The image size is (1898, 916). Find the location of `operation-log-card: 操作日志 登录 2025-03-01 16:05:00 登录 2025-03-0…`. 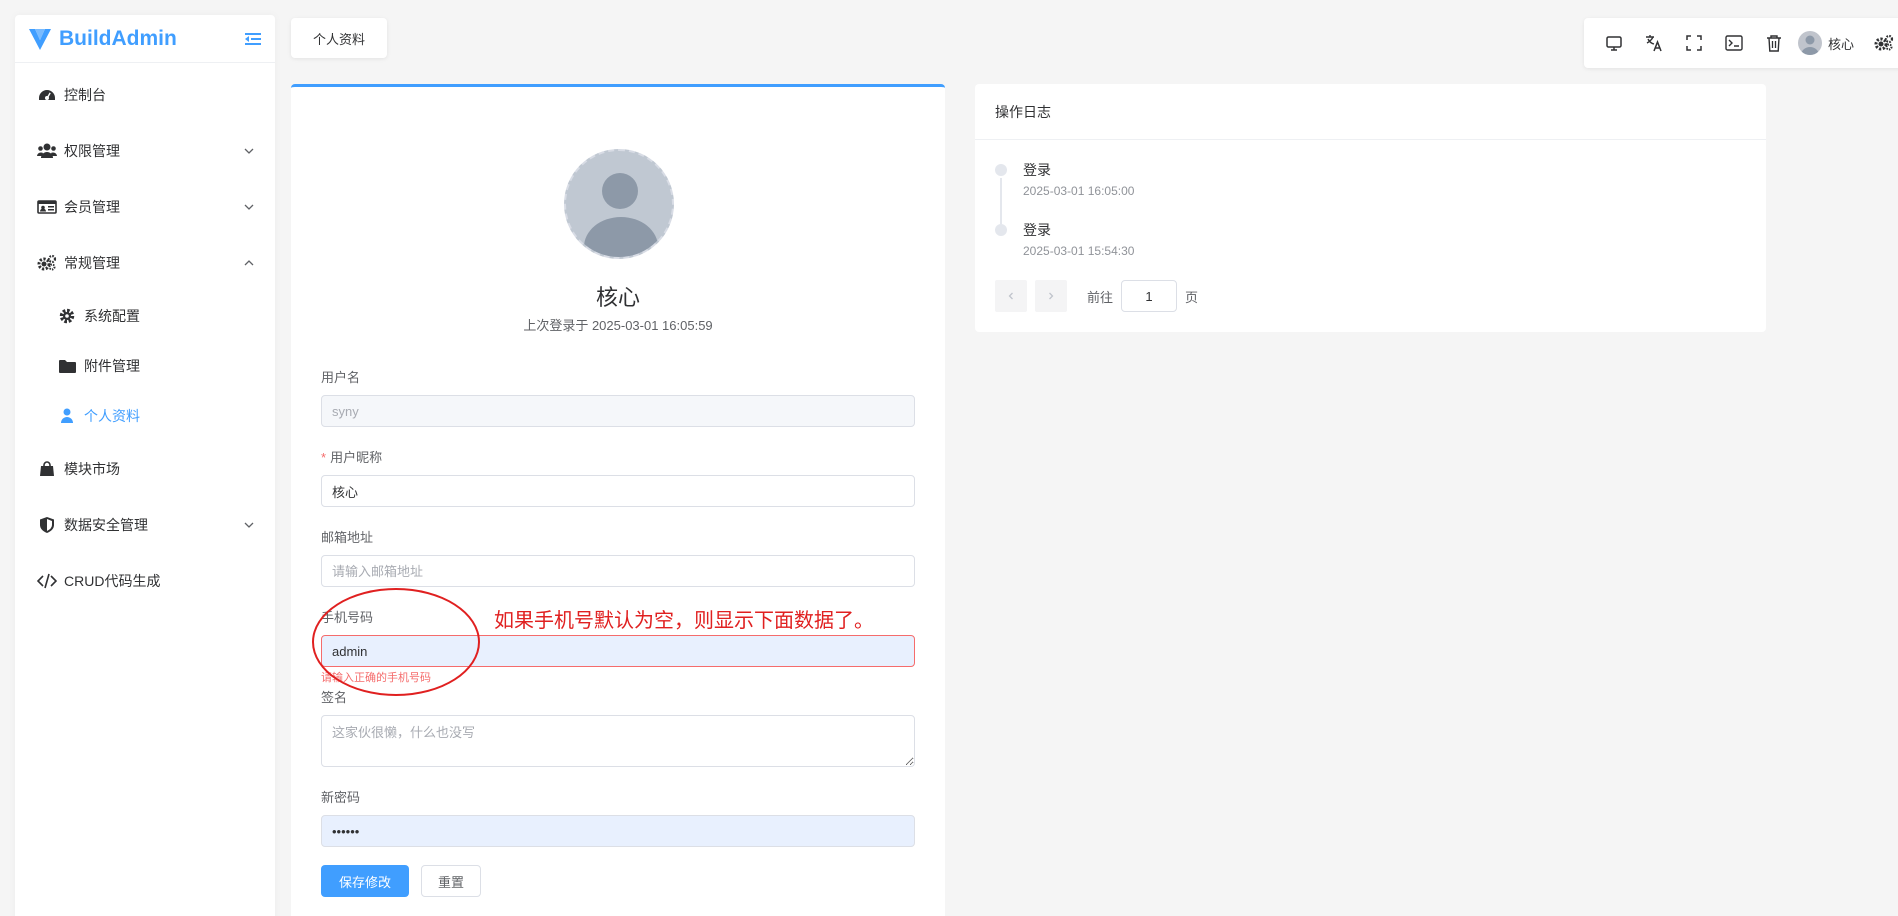

operation-log-card: 操作日志 登录 2025-03-01 16:05:00 登录 2025-03-0… is located at coordinates (1370, 208).